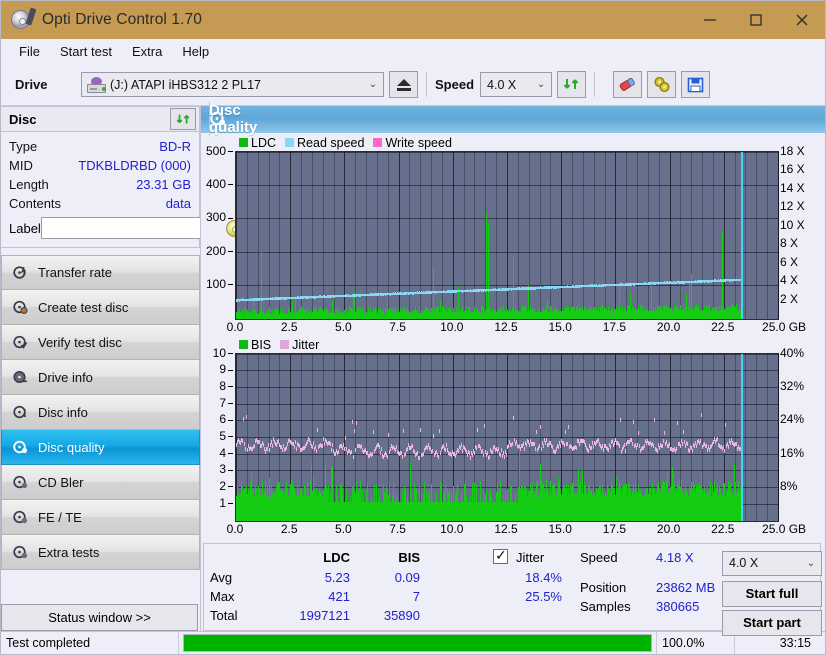 The image size is (826, 655). I want to click on close-icon, so click(802, 20).